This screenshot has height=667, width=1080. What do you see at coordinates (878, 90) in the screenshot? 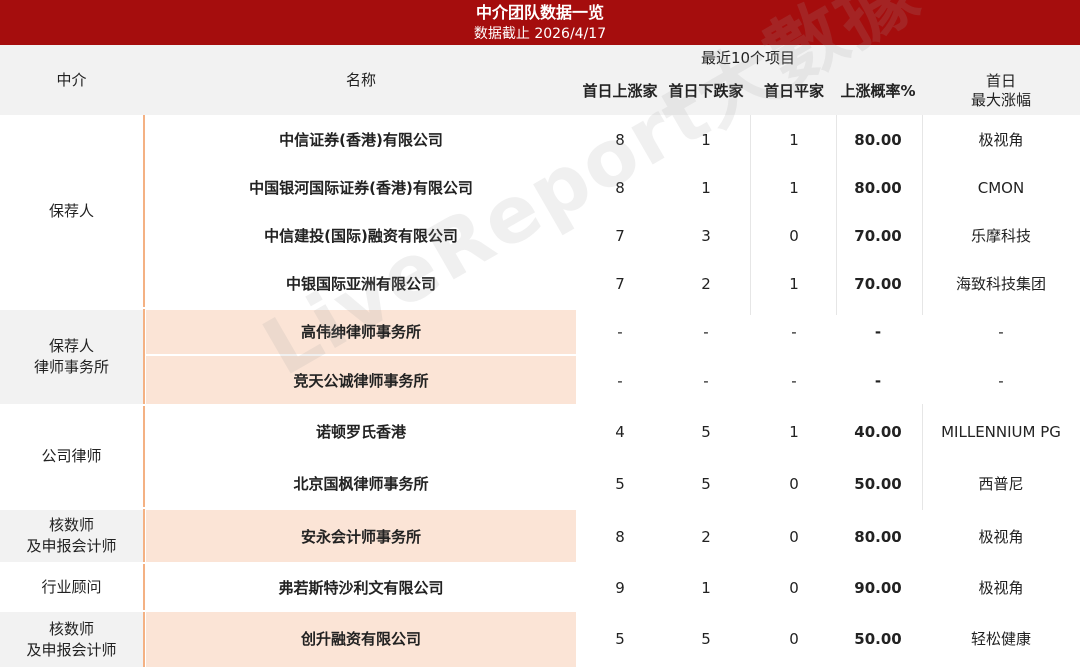
I see `header-up-rate: 上涨概率%` at bounding box center [878, 90].